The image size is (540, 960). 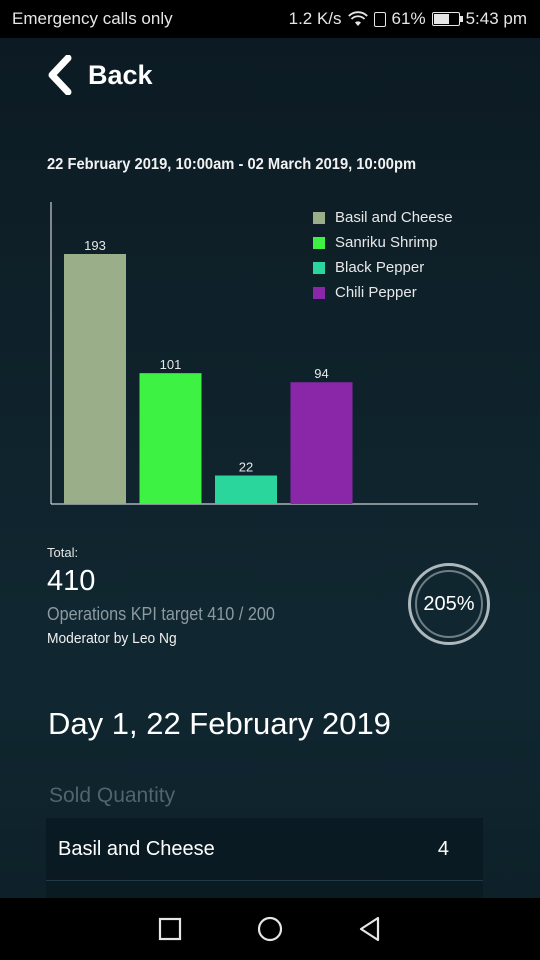 What do you see at coordinates (136, 848) in the screenshot?
I see `row-product-name: Basil and Cheese` at bounding box center [136, 848].